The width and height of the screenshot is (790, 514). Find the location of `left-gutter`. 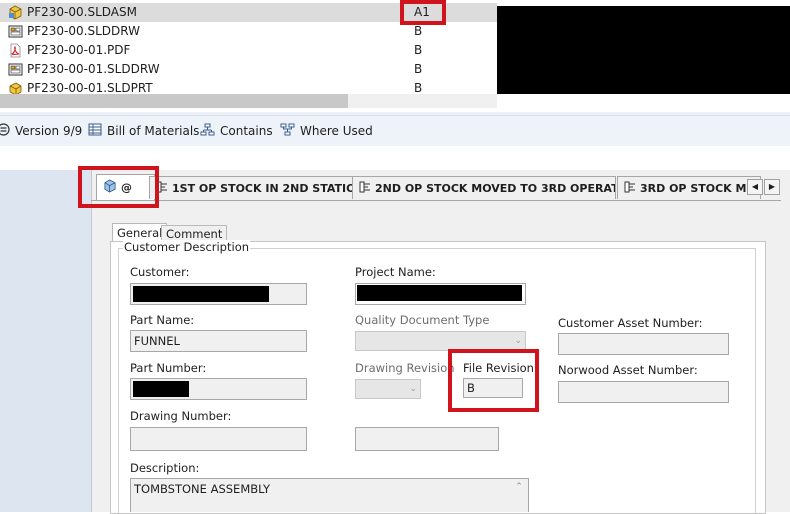

left-gutter is located at coordinates (45, 341).